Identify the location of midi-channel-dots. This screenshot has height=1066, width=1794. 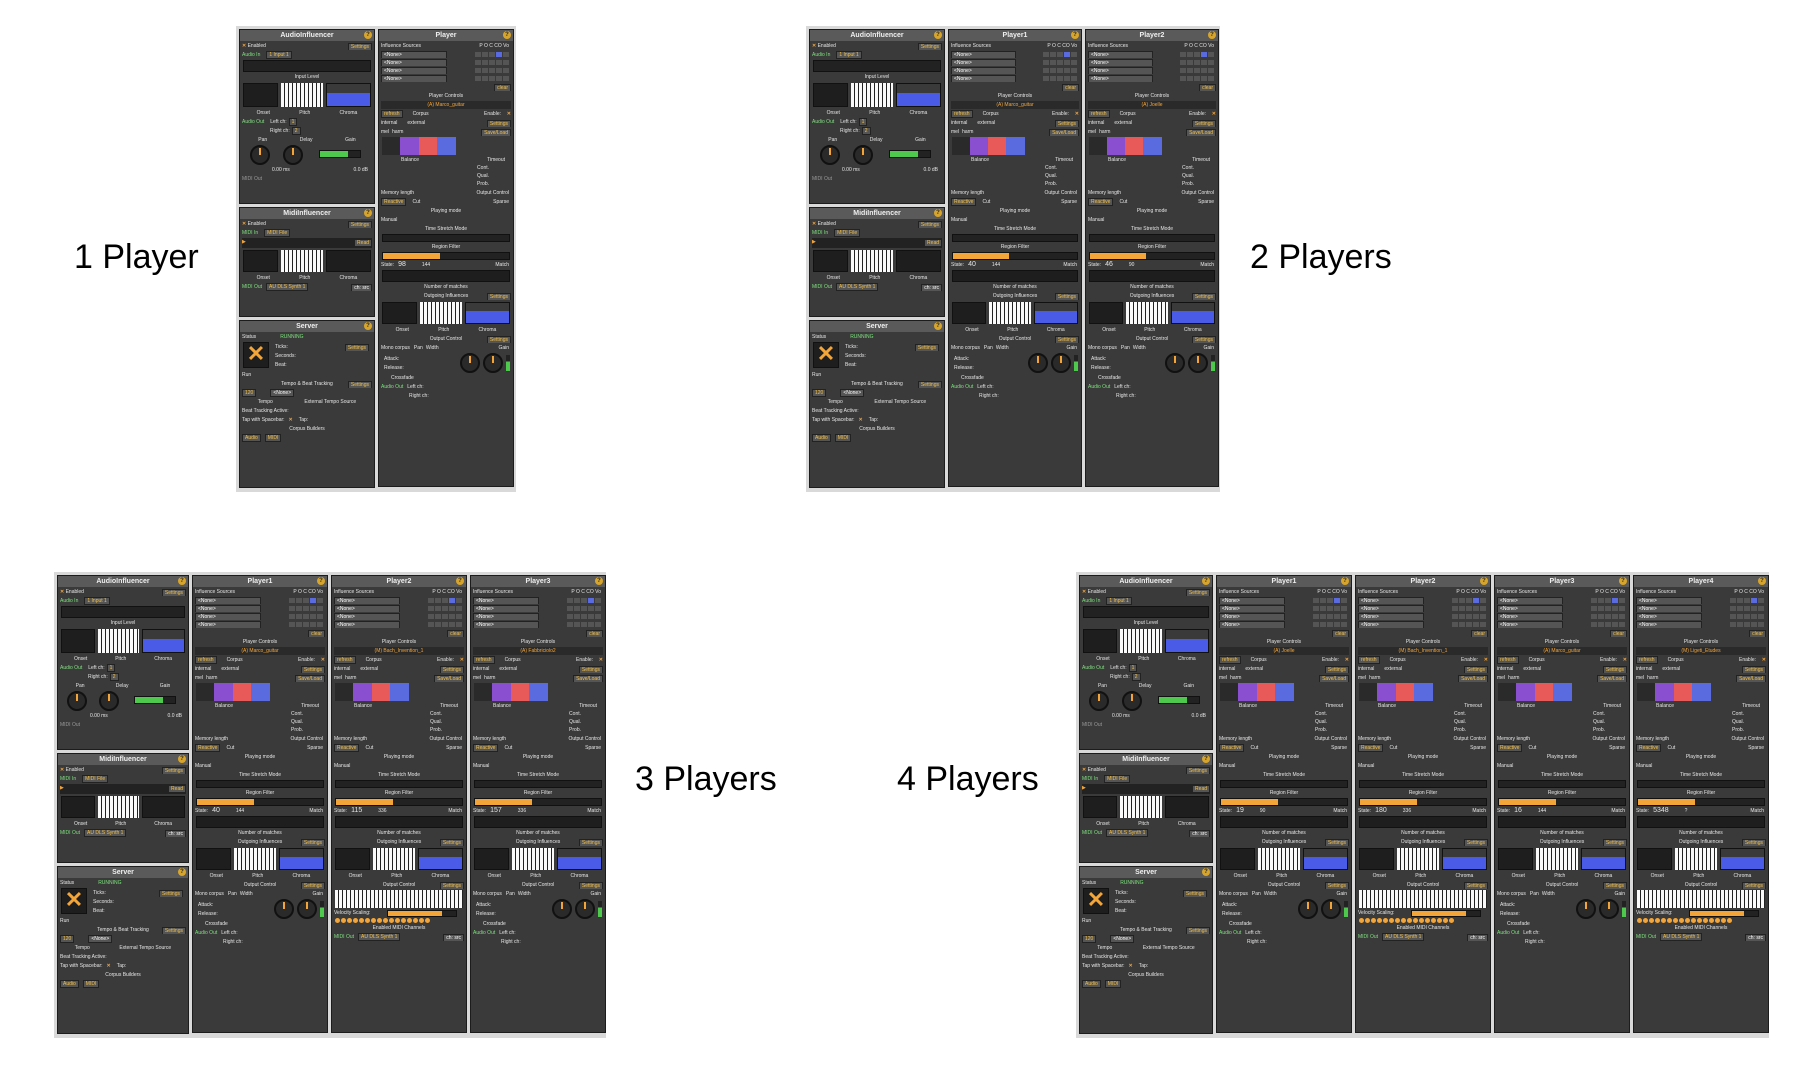
(1423, 920).